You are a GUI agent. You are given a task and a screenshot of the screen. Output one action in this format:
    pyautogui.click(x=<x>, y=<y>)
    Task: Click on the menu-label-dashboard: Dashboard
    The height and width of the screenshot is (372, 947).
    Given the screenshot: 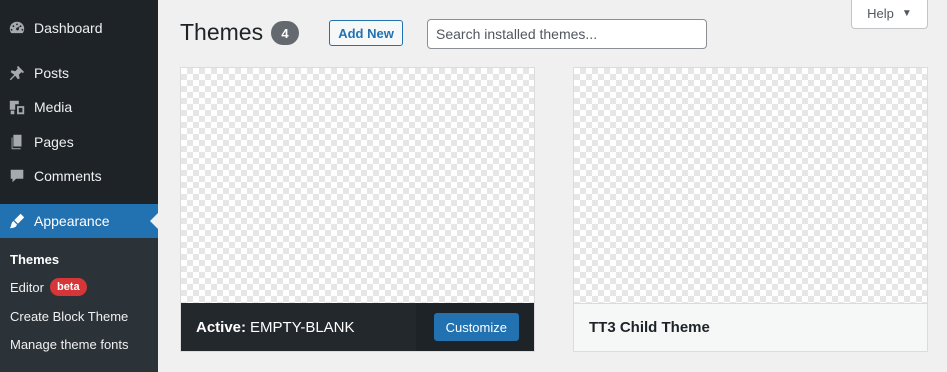 What is the action you would take?
    pyautogui.click(x=68, y=28)
    